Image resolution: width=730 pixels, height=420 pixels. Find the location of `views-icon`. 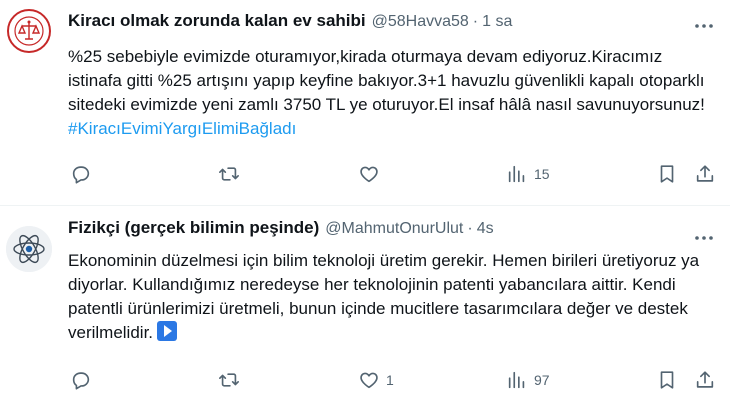

views-icon is located at coordinates (516, 380).